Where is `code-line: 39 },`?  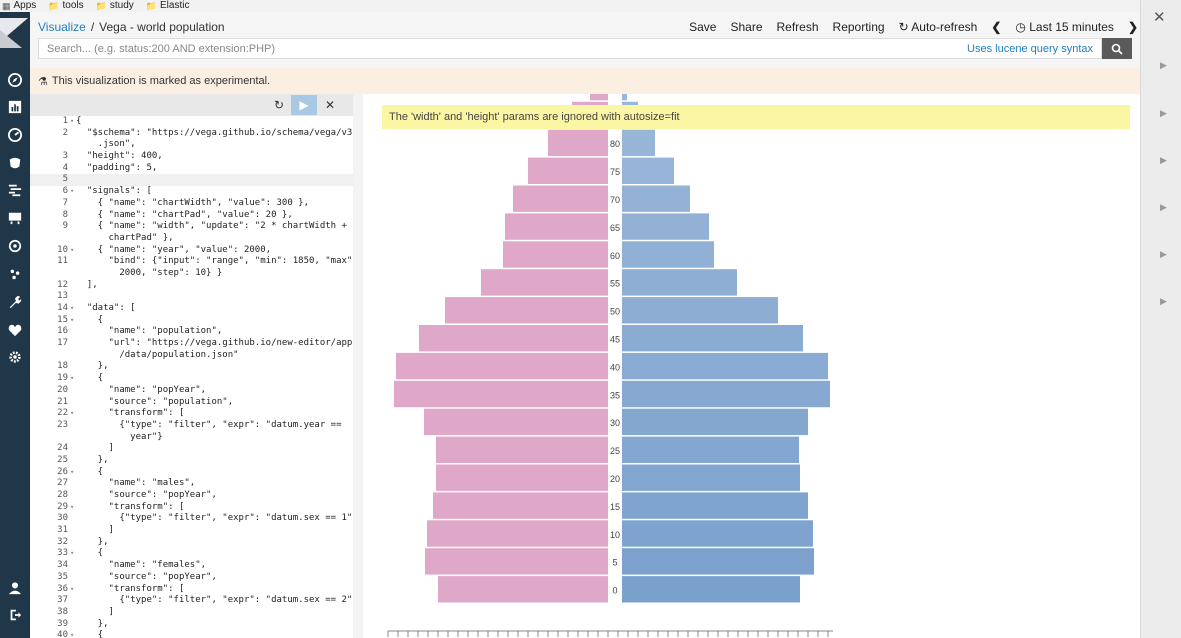
code-line: 39 }, is located at coordinates (191, 625).